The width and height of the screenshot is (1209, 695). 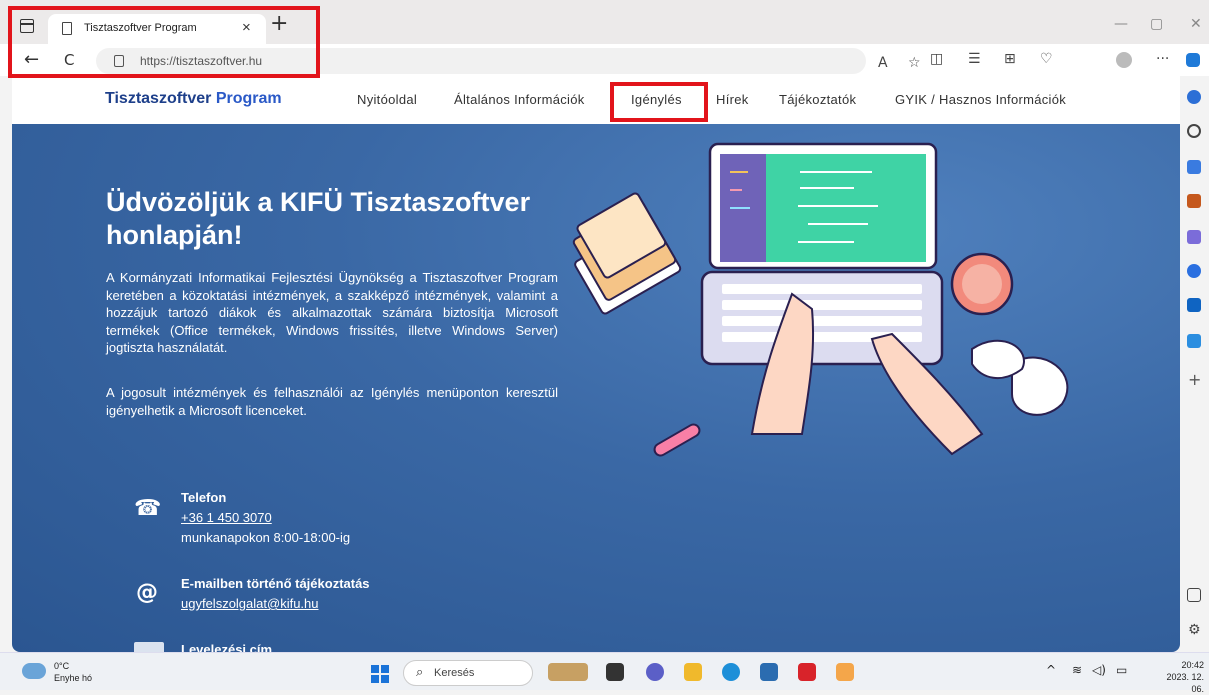 What do you see at coordinates (693, 672) in the screenshot?
I see `file-explorer-icon` at bounding box center [693, 672].